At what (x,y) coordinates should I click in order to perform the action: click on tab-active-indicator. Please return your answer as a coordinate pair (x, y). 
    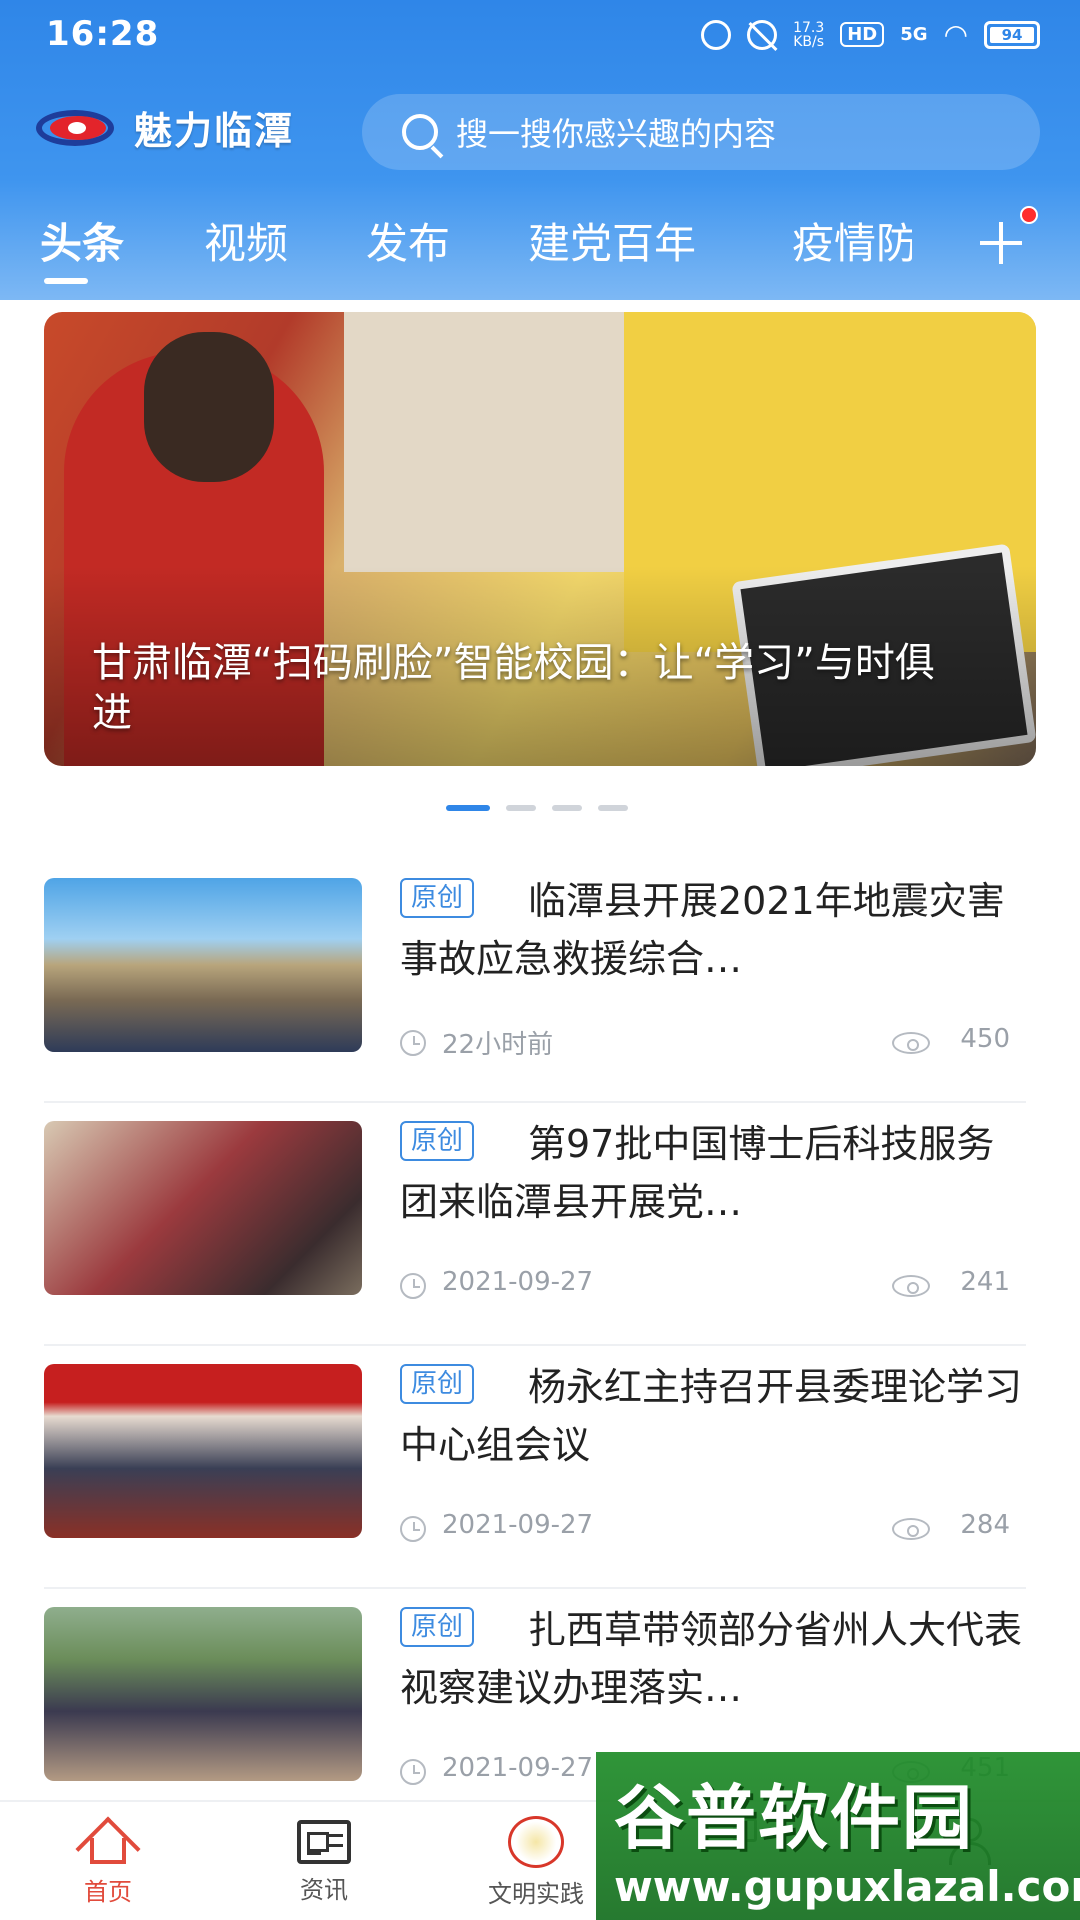
    Looking at the image, I should click on (66, 281).